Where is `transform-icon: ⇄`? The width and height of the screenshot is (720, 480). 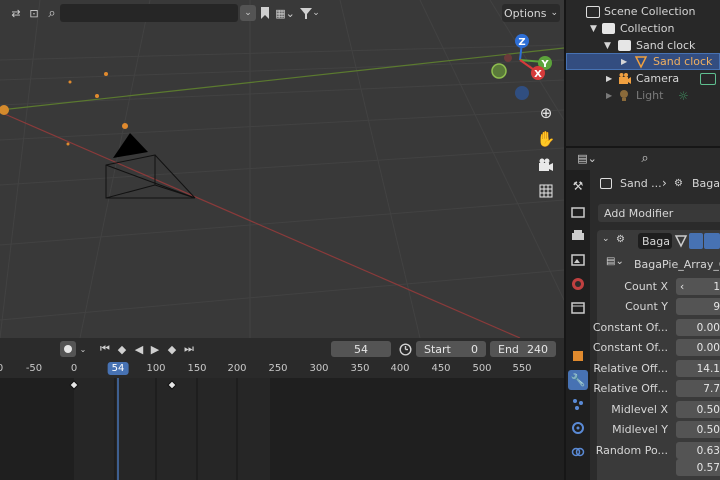 transform-icon: ⇄ is located at coordinates (16, 13).